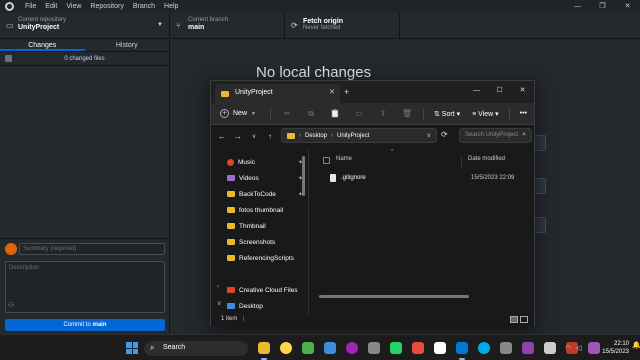 This screenshot has height=360, width=640. I want to click on column-header-date-modified: Date modified, so click(486, 163).